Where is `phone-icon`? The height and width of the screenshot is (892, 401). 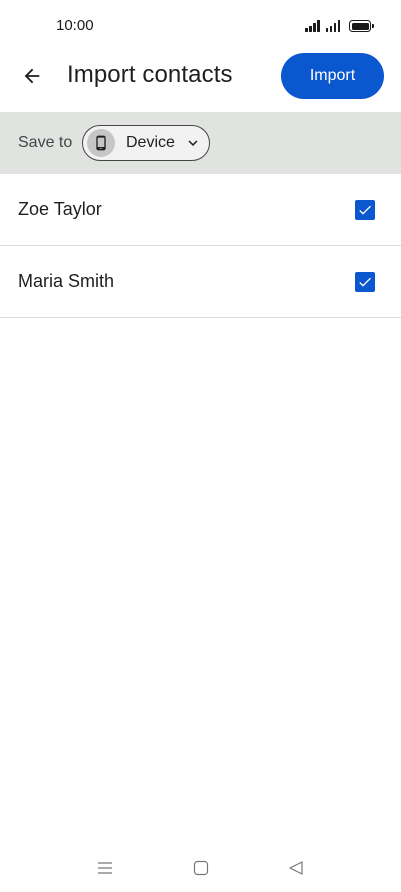
phone-icon is located at coordinates (101, 143).